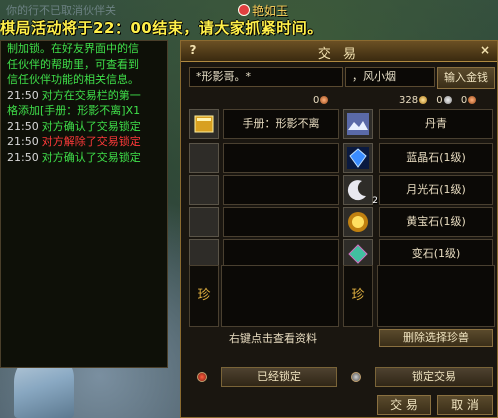 This screenshot has height=418, width=498. Describe the element at coordinates (73, 64) in the screenshot. I see `chat-text: 任伙伴的帮助里，可查看到` at that location.